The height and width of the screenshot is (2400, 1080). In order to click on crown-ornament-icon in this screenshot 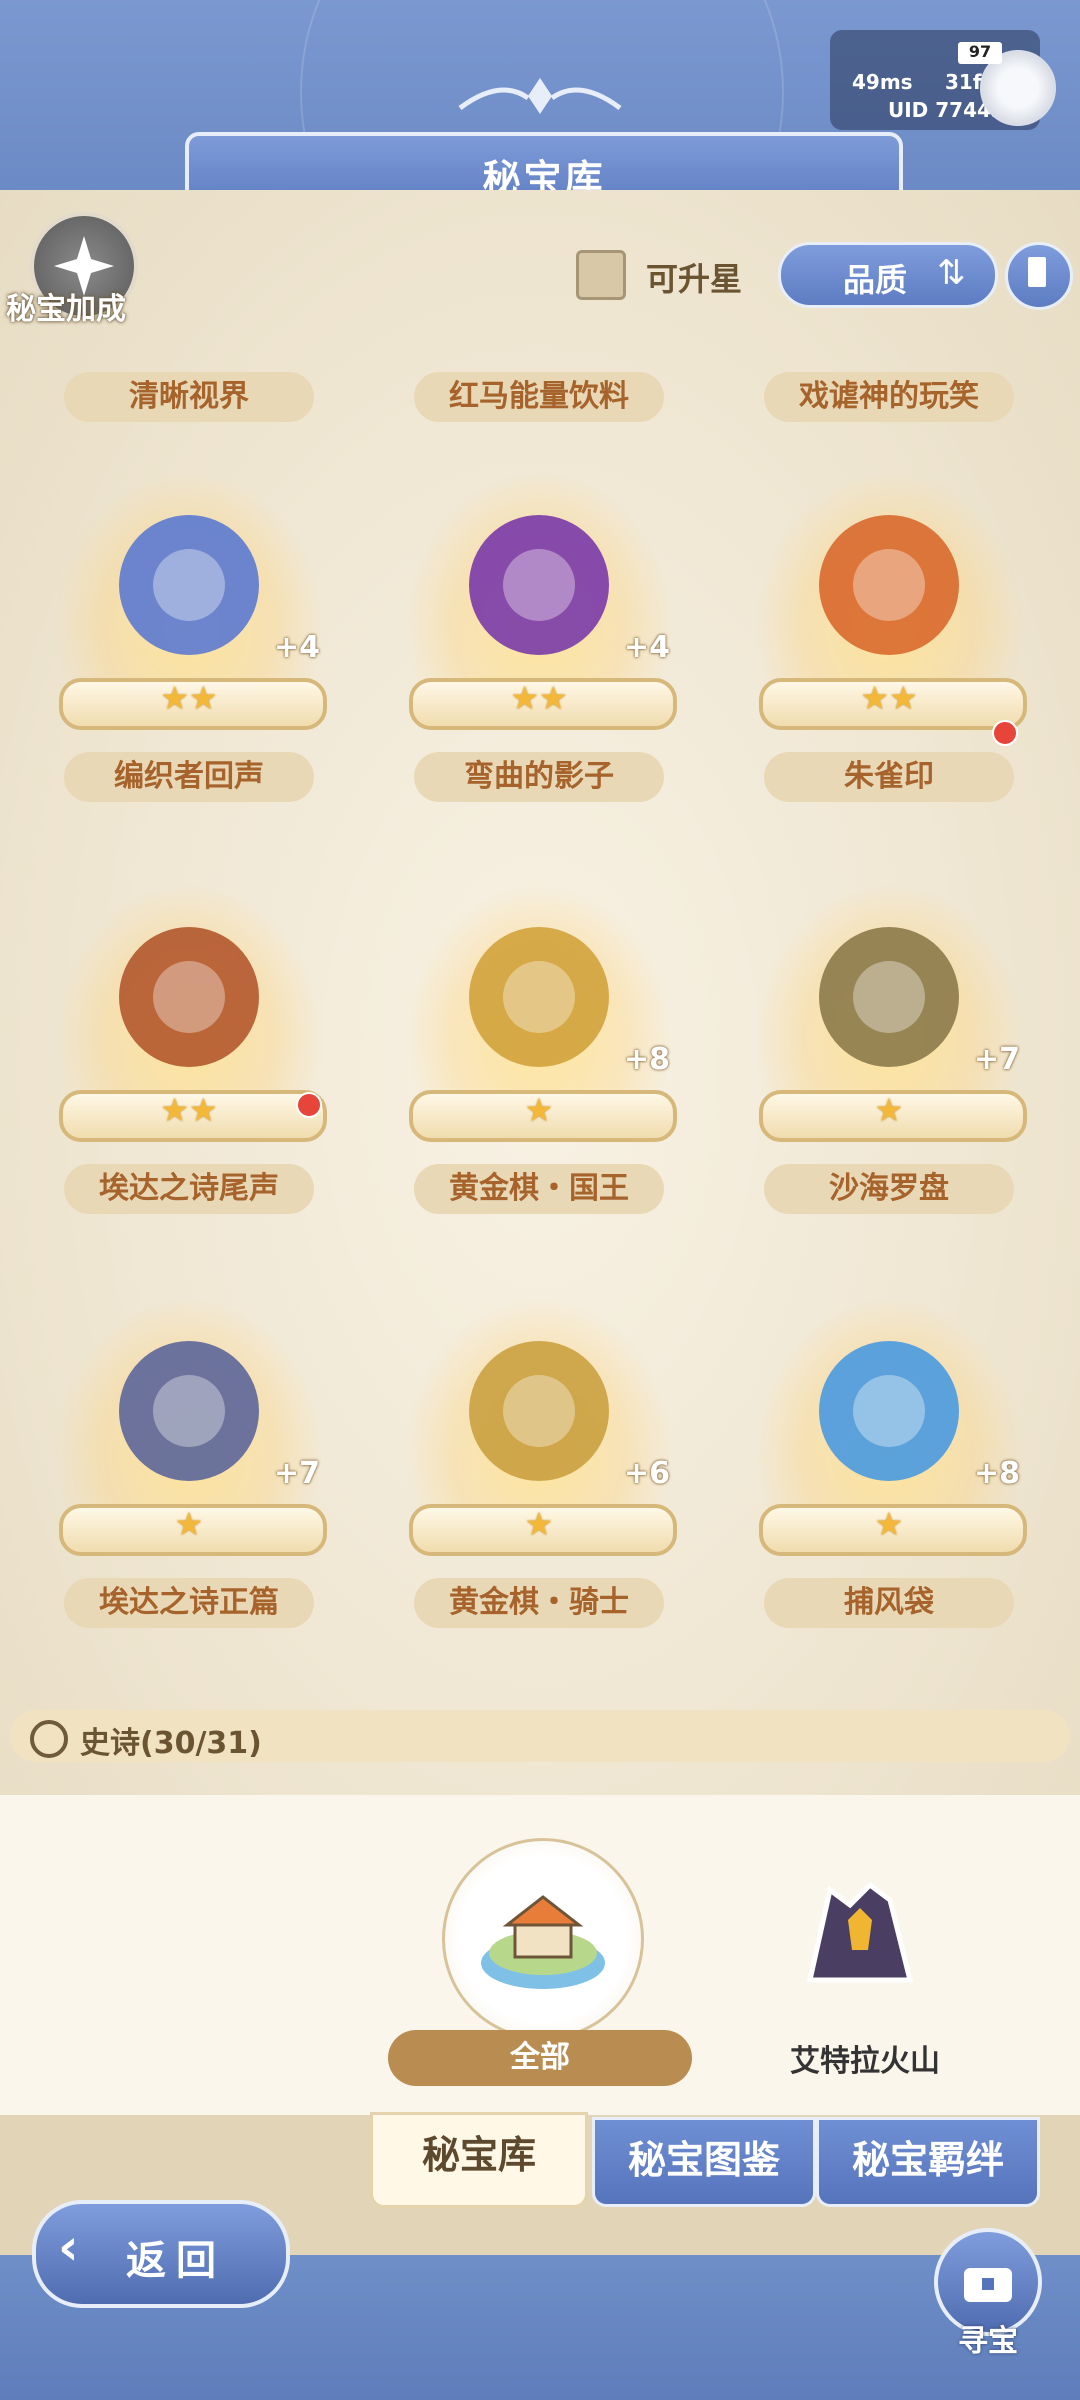, I will do `click(540, 96)`.